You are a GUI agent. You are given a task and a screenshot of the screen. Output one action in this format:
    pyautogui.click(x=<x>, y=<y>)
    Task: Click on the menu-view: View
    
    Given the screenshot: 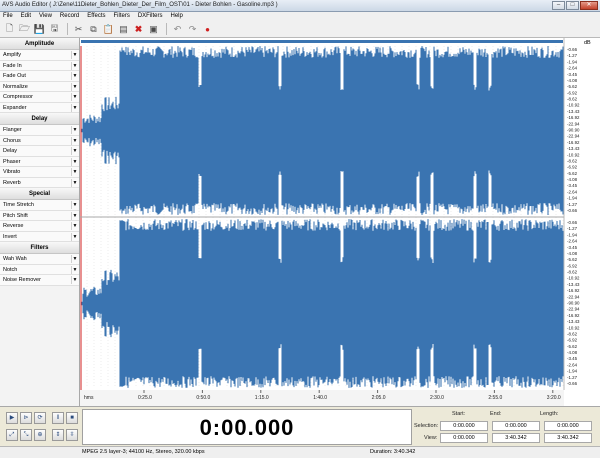 What is the action you would take?
    pyautogui.click(x=45, y=16)
    